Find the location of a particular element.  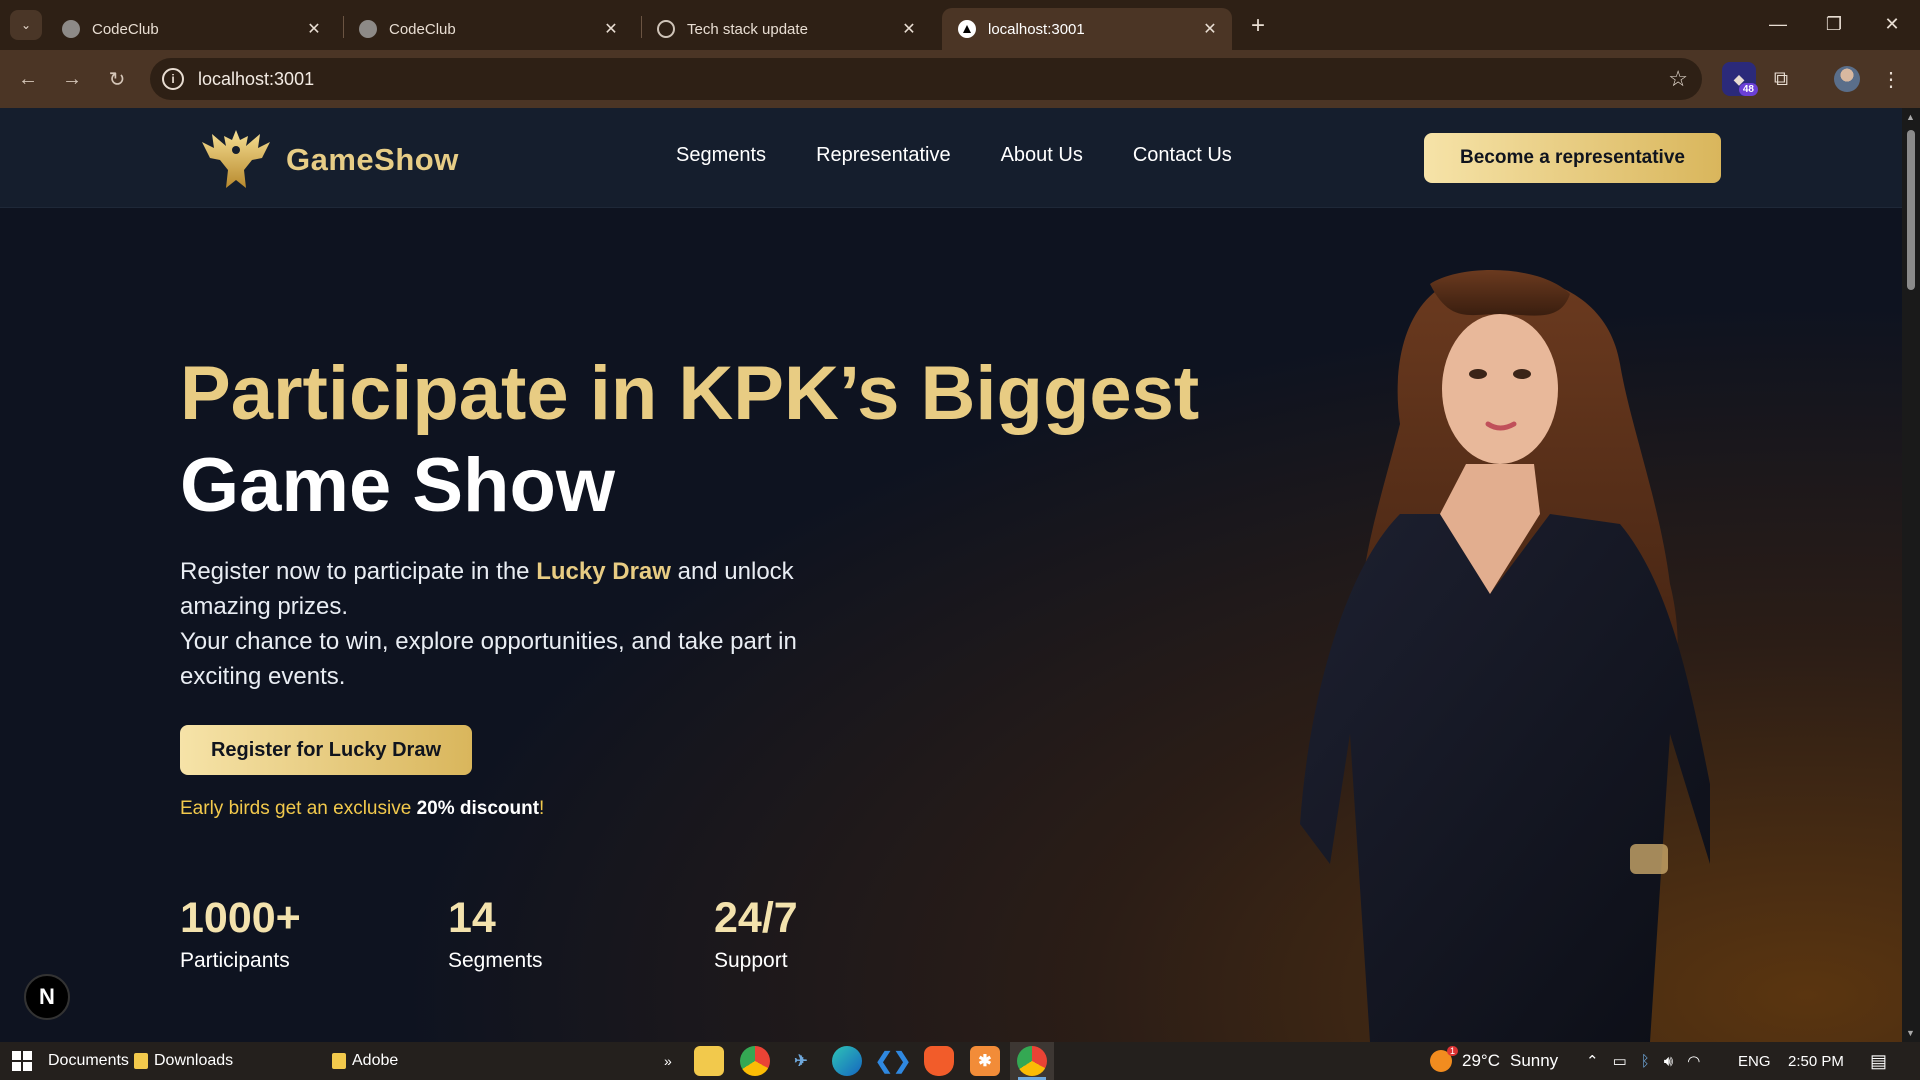

start-button is located at coordinates (22, 1061).